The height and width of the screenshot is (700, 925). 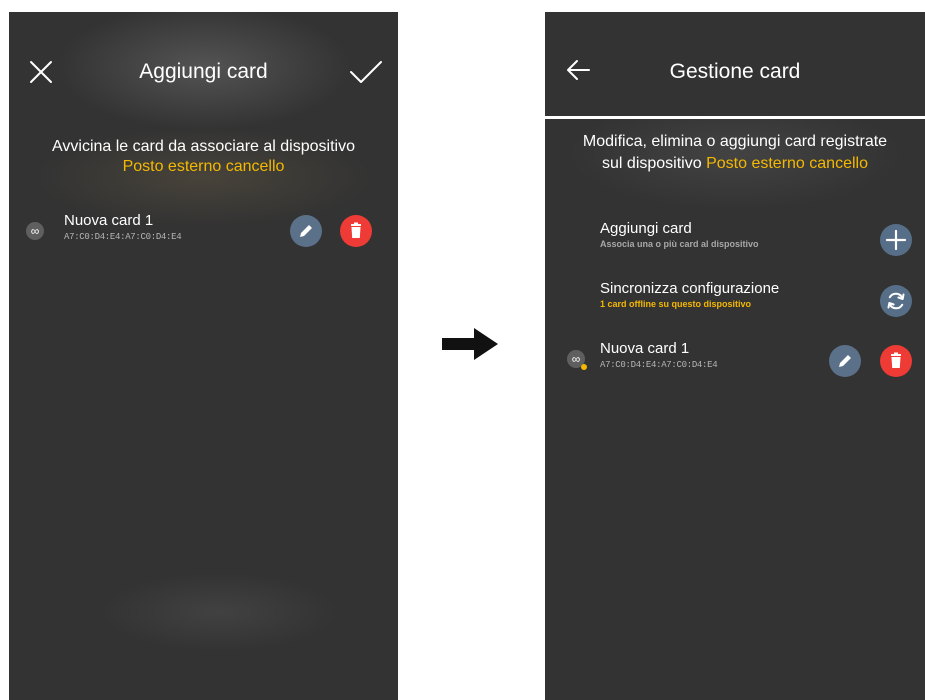 I want to click on header-glow, so click(x=203, y=122).